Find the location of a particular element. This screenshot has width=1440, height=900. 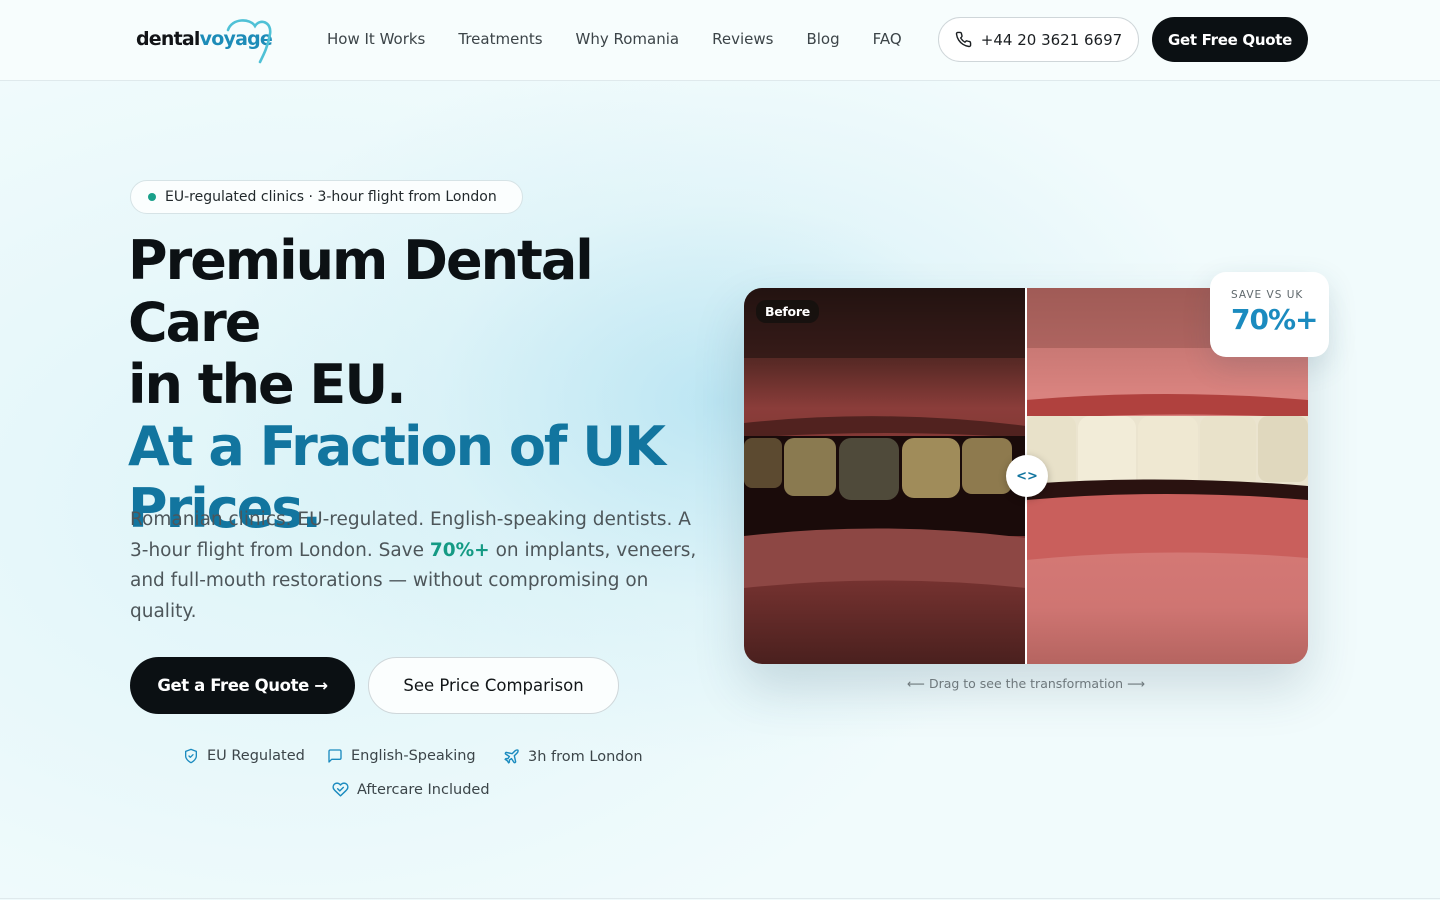

drag-hint: ⟵ Drag to see the transformation ⟶ is located at coordinates (1026, 683).